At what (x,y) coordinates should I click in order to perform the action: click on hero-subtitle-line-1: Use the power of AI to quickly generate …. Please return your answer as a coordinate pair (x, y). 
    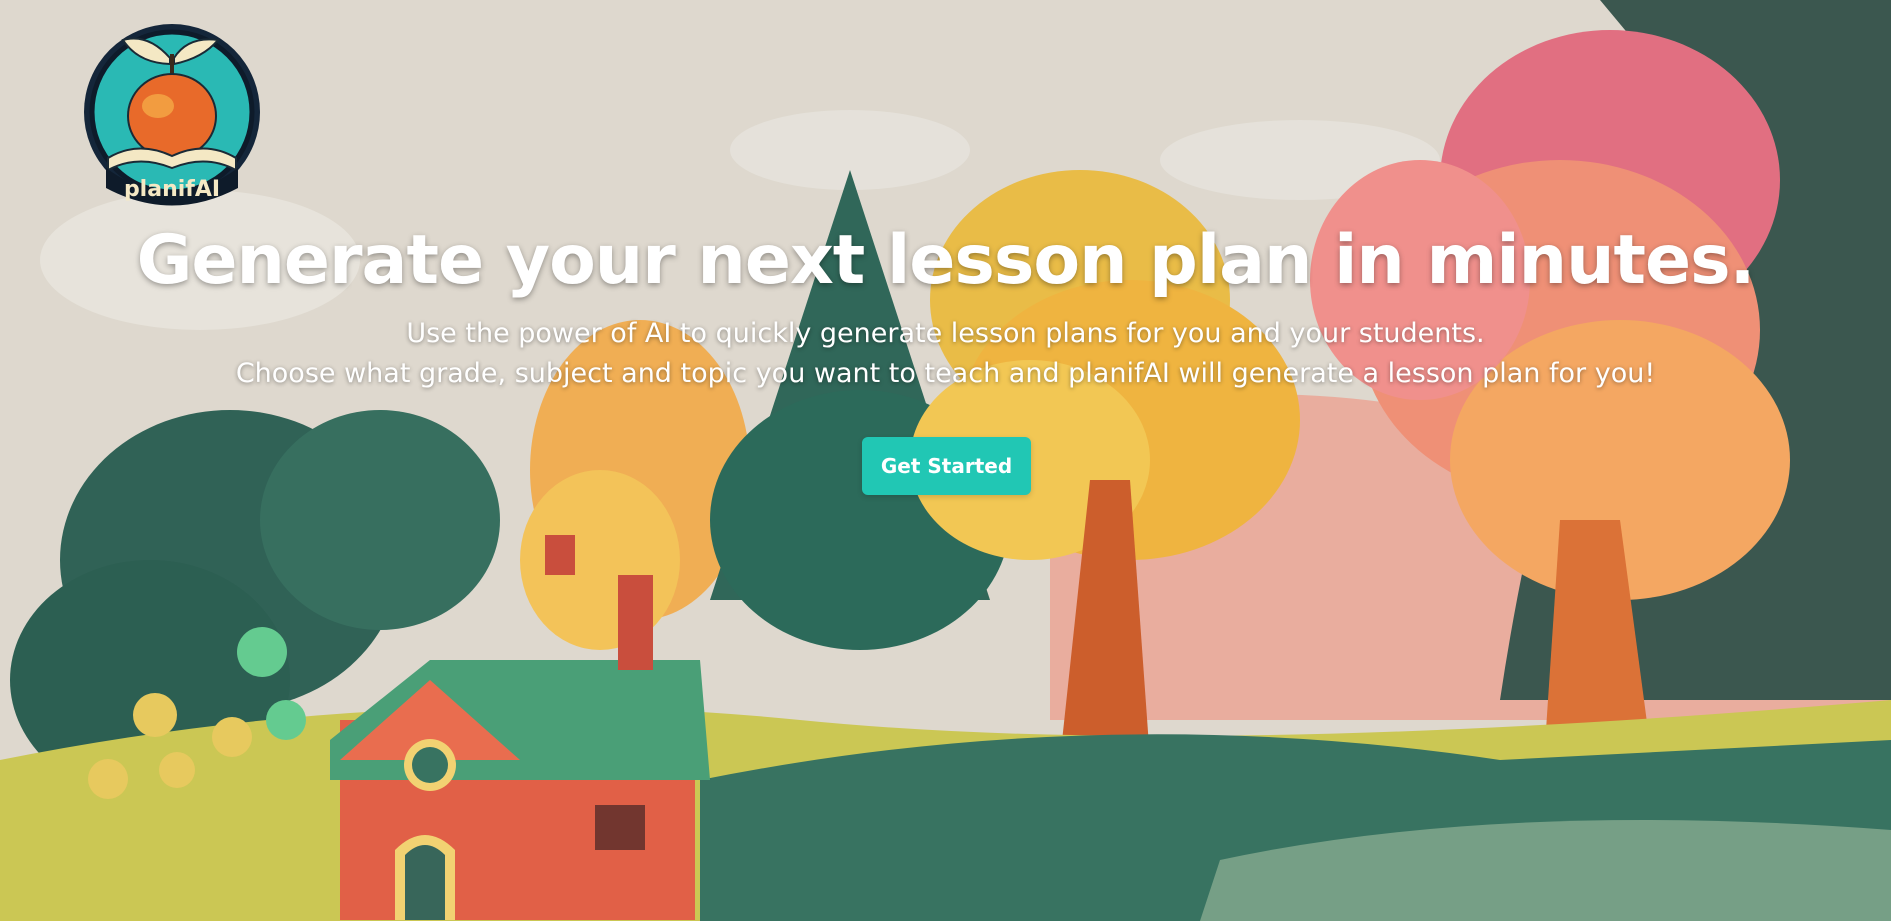
    Looking at the image, I should click on (945, 333).